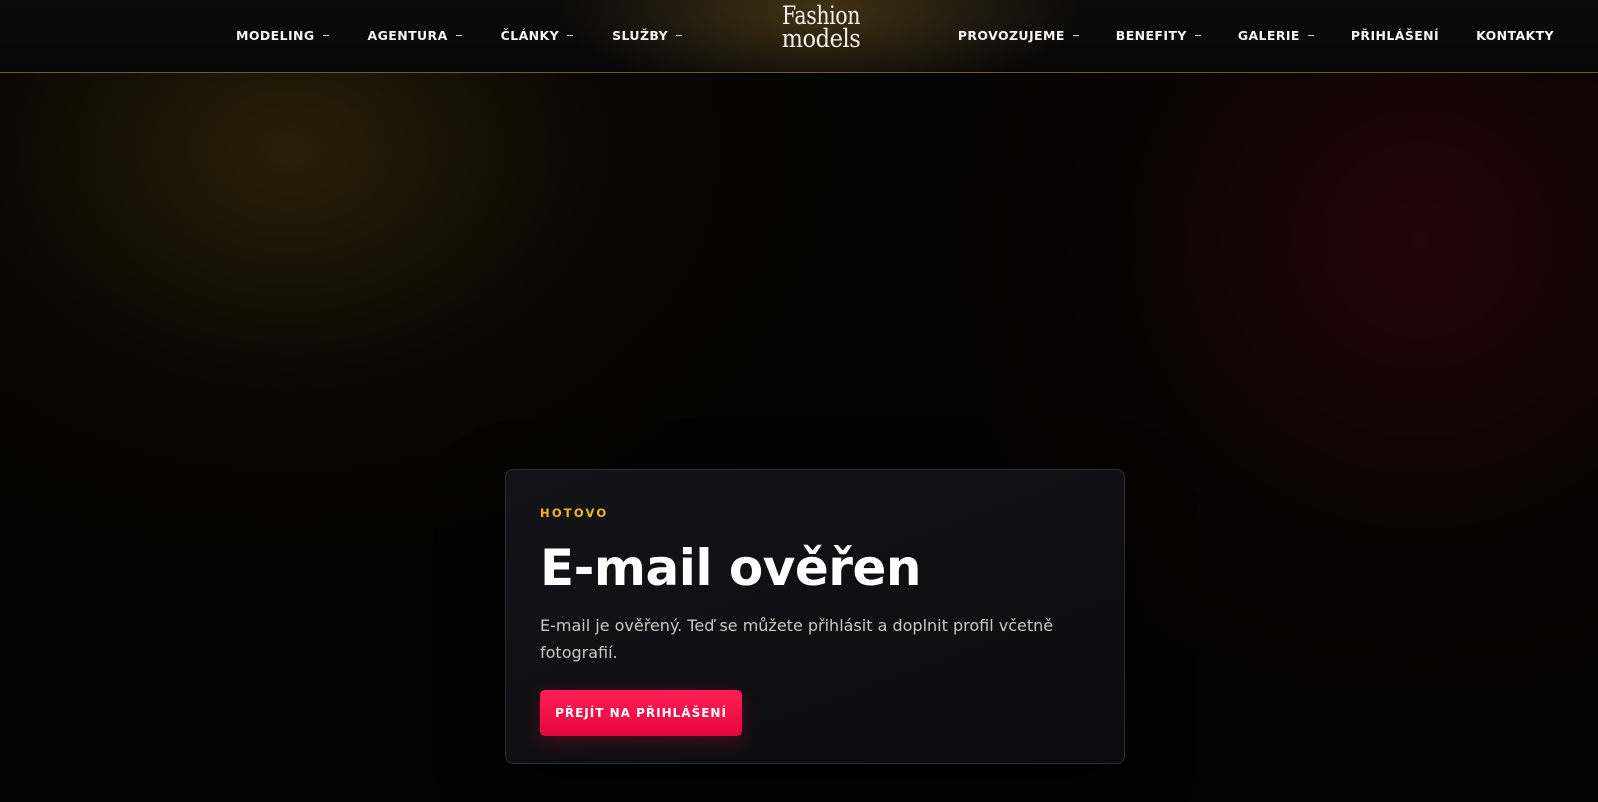  What do you see at coordinates (478, 35) in the screenshot?
I see `nav-left: MODELING AGENTURA ČLÁNKY SLUŽBY` at bounding box center [478, 35].